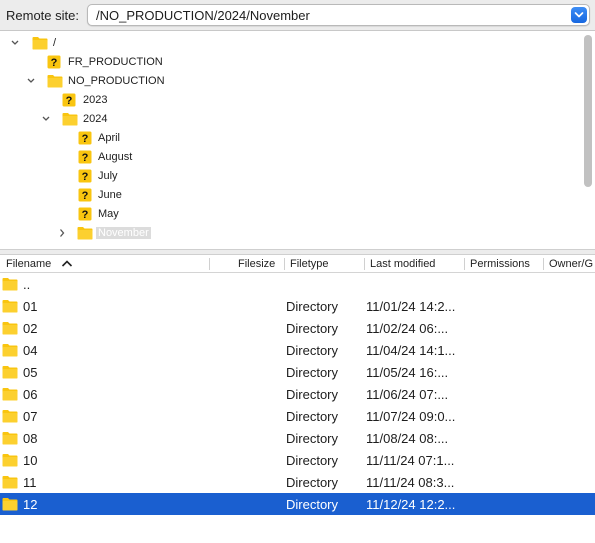 Image resolution: width=595 pixels, height=543 pixels. Describe the element at coordinates (30, 328) in the screenshot. I see `file-name: 02` at that location.